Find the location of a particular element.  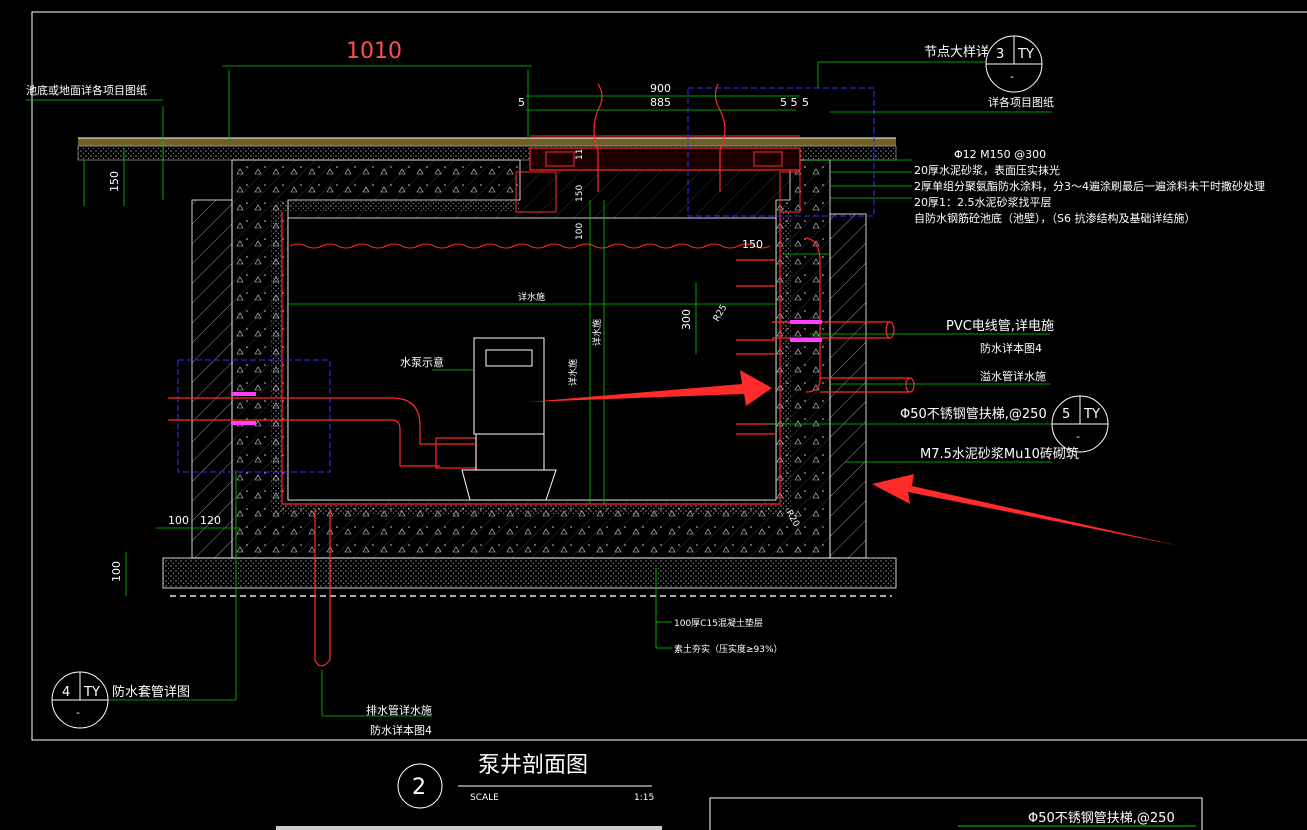

brick-note: M7.5水泥砂浆Mu10砖砌筑 is located at coordinates (999, 454).